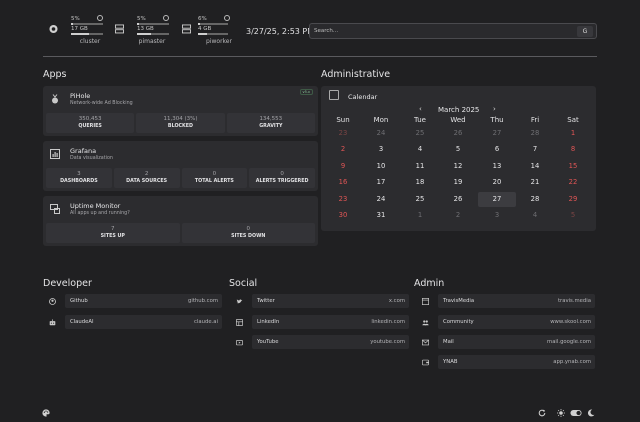 The image size is (640, 422). Describe the element at coordinates (52, 301) in the screenshot. I see `github-icon` at that location.